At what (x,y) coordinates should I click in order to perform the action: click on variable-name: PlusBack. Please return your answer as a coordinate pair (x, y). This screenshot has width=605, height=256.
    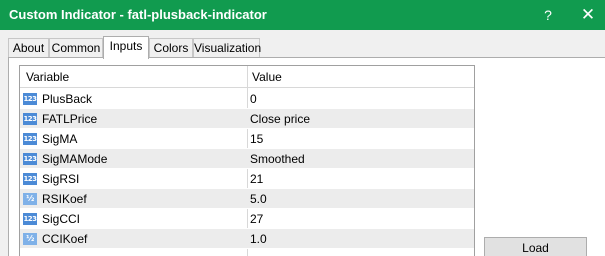
    Looking at the image, I should click on (67, 99).